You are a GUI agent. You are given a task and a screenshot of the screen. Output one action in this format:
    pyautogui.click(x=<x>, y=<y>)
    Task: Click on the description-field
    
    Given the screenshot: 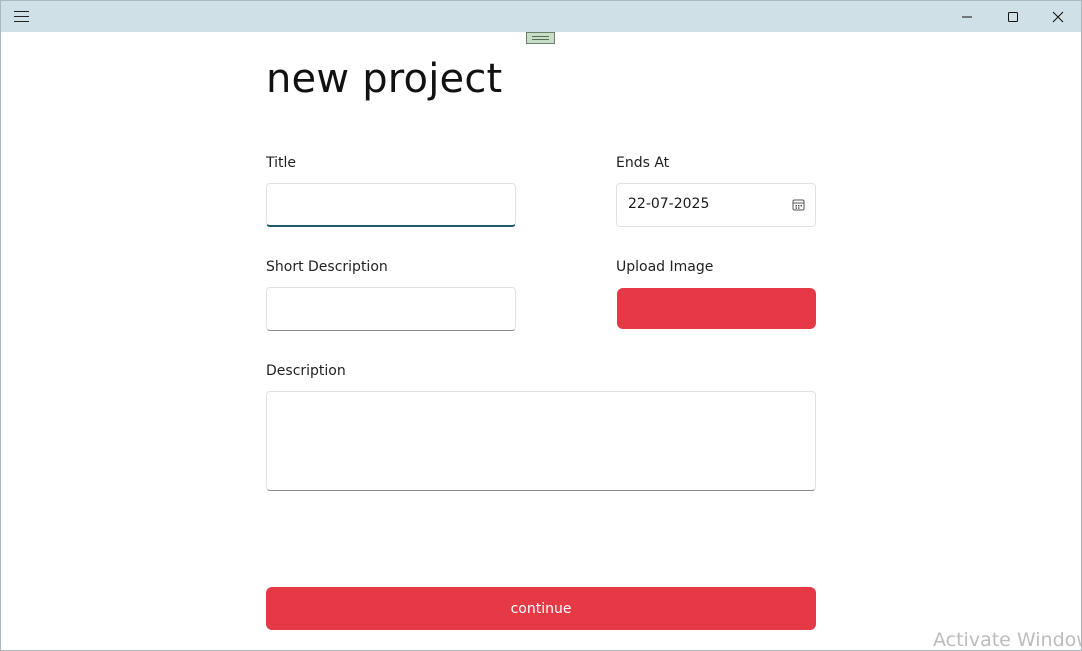 What is the action you would take?
    pyautogui.click(x=541, y=441)
    